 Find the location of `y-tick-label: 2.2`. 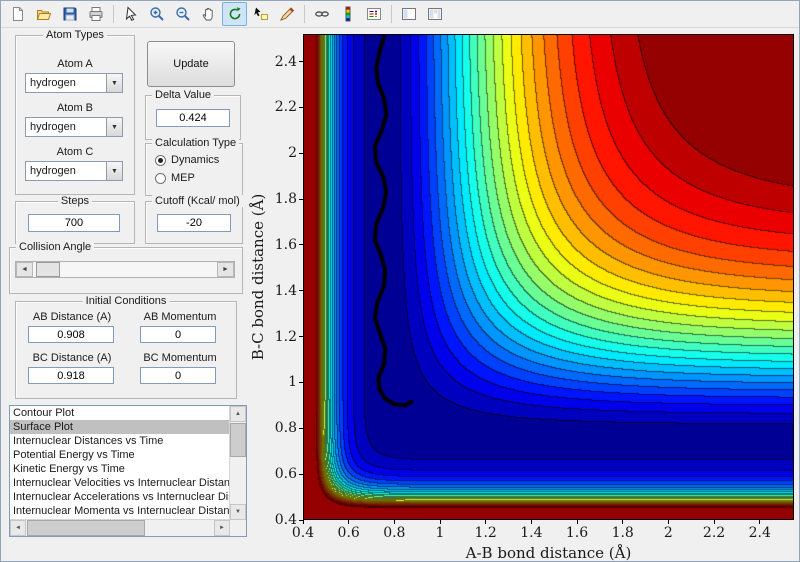

y-tick-label: 2.2 is located at coordinates (285, 107).